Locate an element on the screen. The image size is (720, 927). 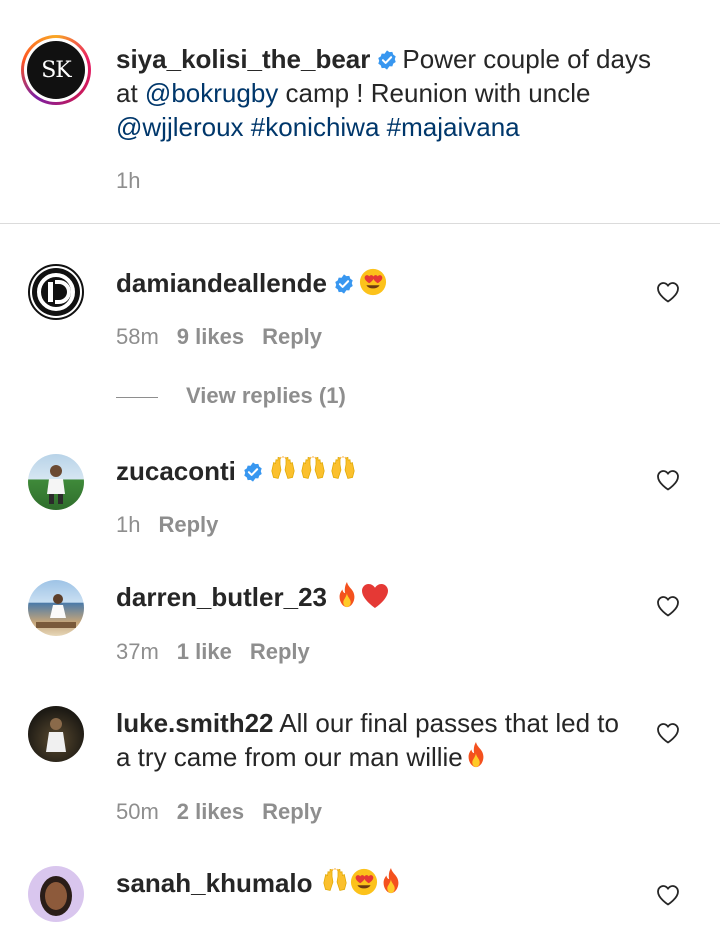
comment-likes: 2 likes is located at coordinates (210, 811).